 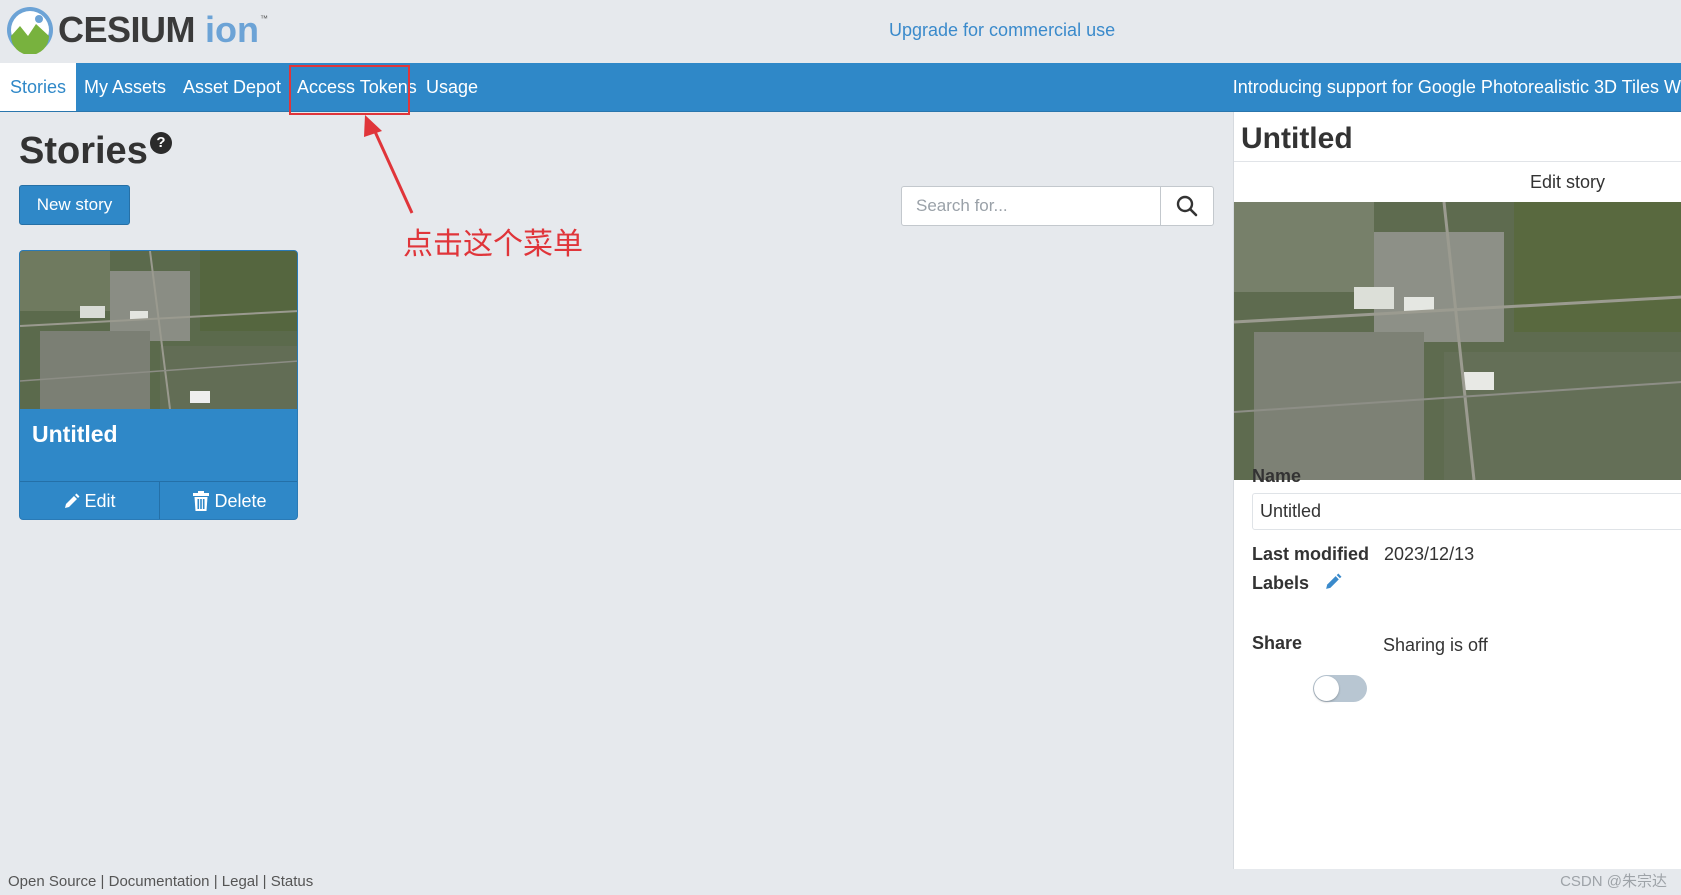 What do you see at coordinates (1567, 182) in the screenshot?
I see `edit-story-link: Edit story` at bounding box center [1567, 182].